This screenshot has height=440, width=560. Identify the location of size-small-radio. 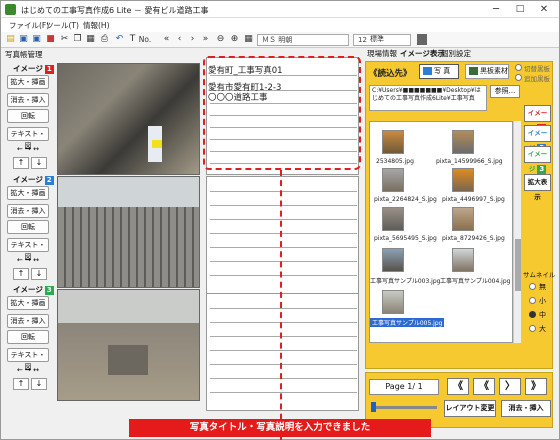
(532, 300).